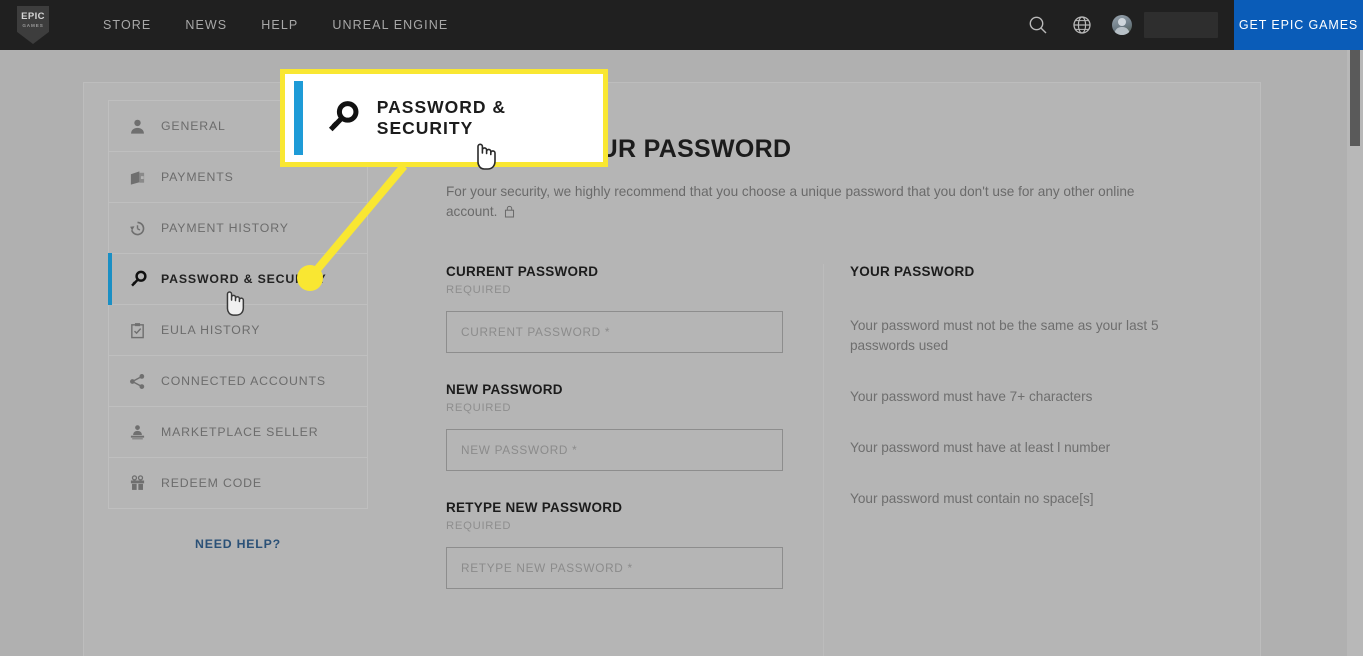  What do you see at coordinates (509, 214) in the screenshot?
I see `lock-icon` at bounding box center [509, 214].